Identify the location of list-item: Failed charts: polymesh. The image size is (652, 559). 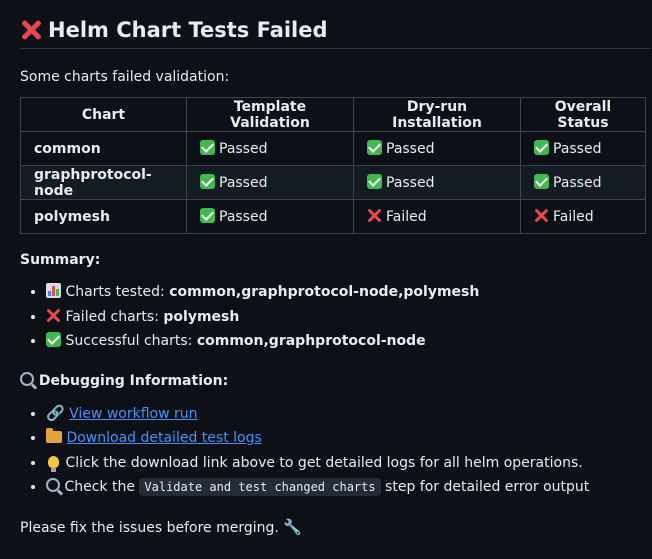
(348, 317).